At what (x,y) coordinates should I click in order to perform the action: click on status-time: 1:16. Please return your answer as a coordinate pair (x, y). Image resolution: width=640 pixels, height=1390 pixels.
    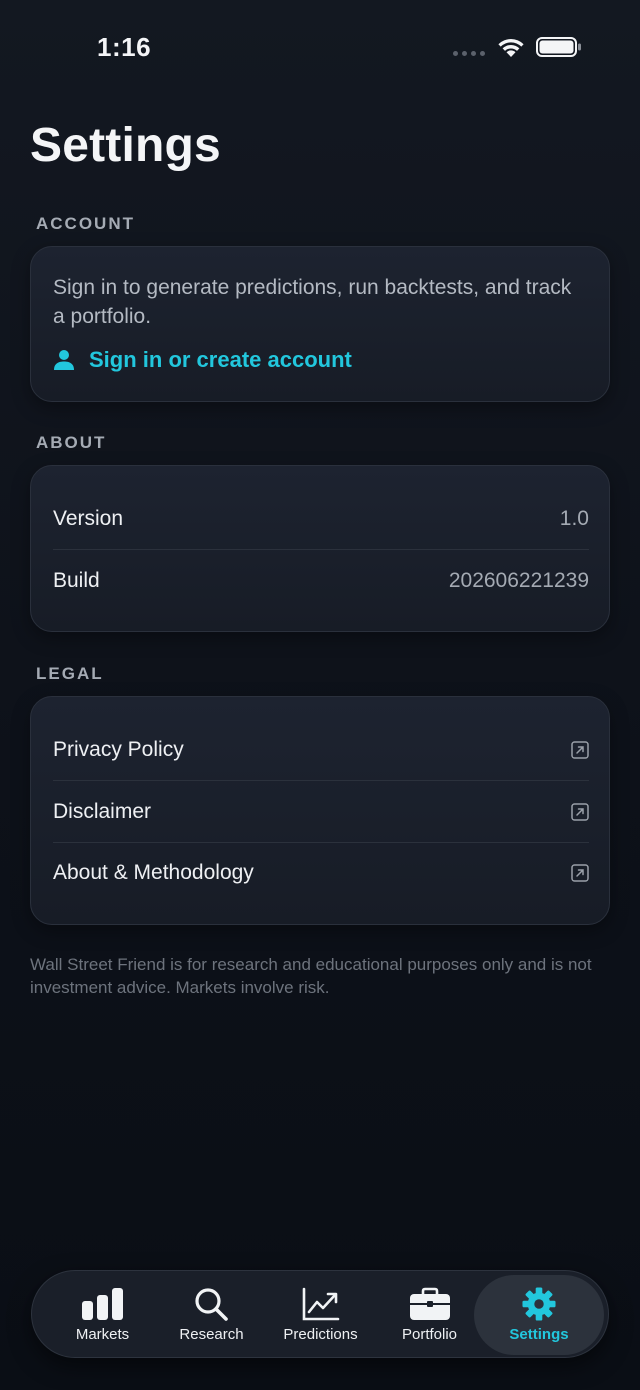
    Looking at the image, I should click on (124, 47).